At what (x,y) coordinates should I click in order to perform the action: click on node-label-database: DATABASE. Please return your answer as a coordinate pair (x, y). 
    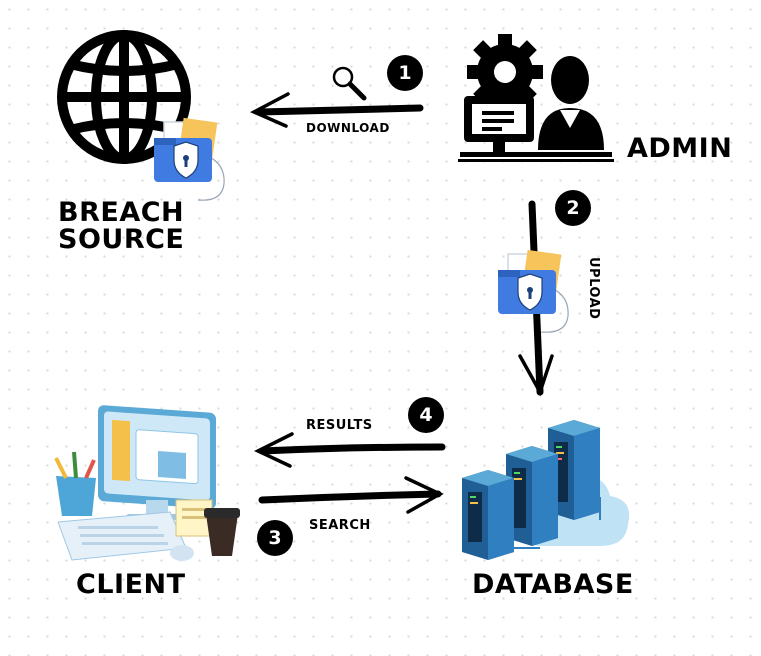
    Looking at the image, I should click on (553, 584).